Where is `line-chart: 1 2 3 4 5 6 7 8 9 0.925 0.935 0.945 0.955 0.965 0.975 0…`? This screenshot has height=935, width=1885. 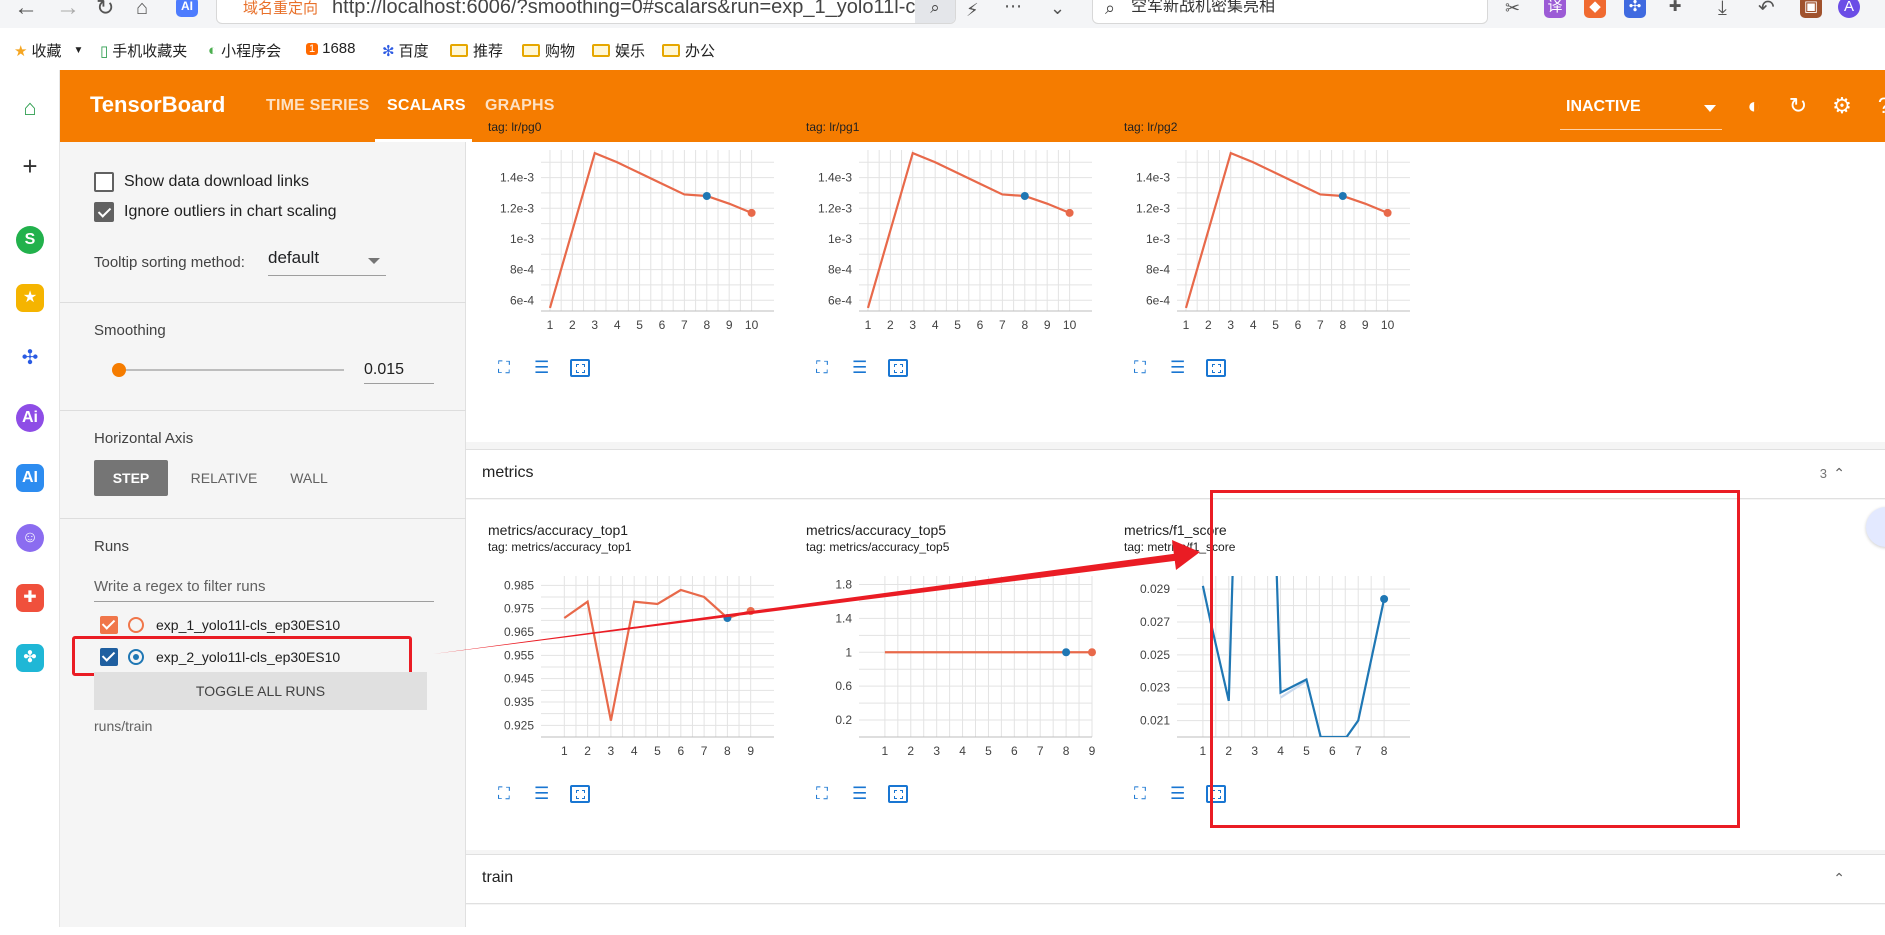 line-chart: 1 2 3 4 5 6 7 8 9 0.925 0.935 0.945 0.955 0.965 0.975 0… is located at coordinates (625, 672).